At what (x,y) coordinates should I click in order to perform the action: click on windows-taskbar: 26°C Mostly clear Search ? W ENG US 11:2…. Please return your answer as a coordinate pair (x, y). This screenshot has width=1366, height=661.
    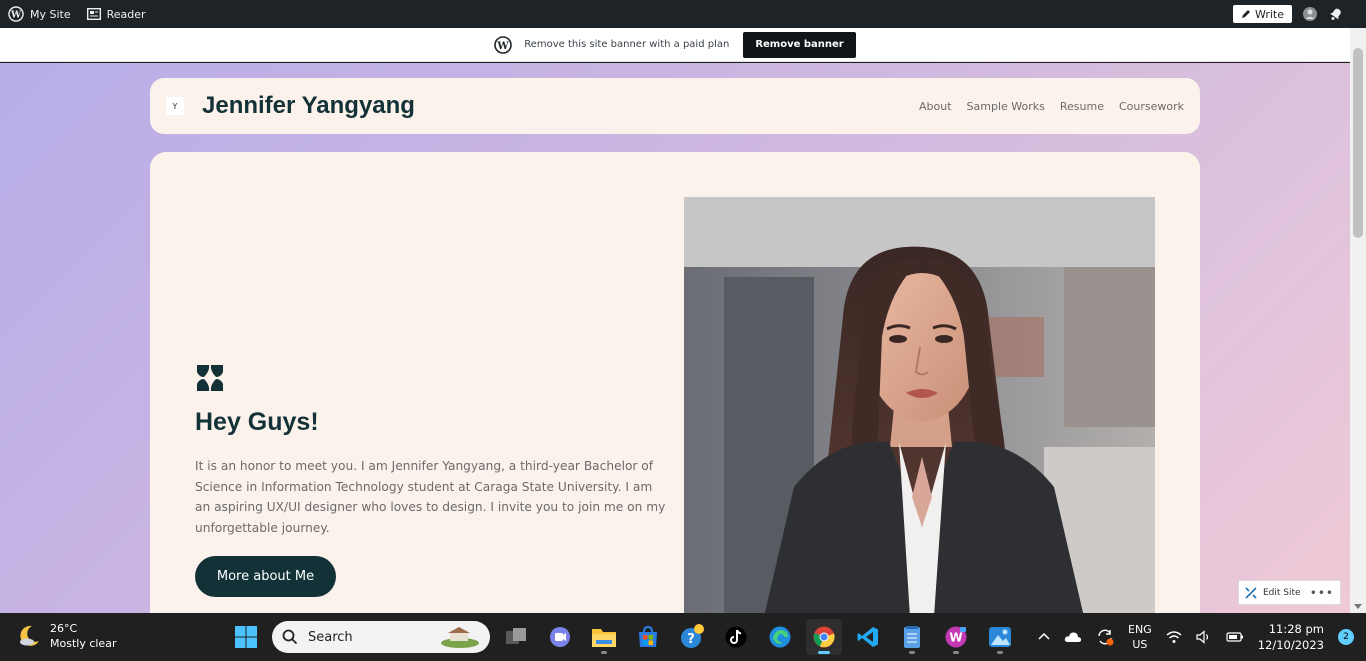
    Looking at the image, I should click on (683, 637).